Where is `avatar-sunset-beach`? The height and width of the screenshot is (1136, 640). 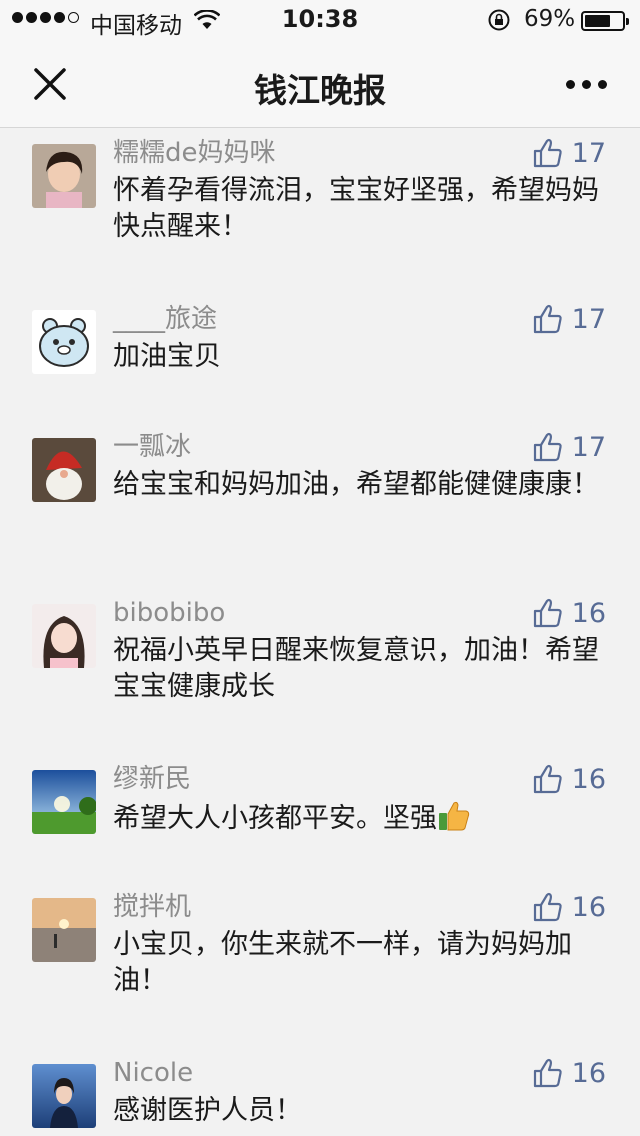
avatar-sunset-beach is located at coordinates (64, 930).